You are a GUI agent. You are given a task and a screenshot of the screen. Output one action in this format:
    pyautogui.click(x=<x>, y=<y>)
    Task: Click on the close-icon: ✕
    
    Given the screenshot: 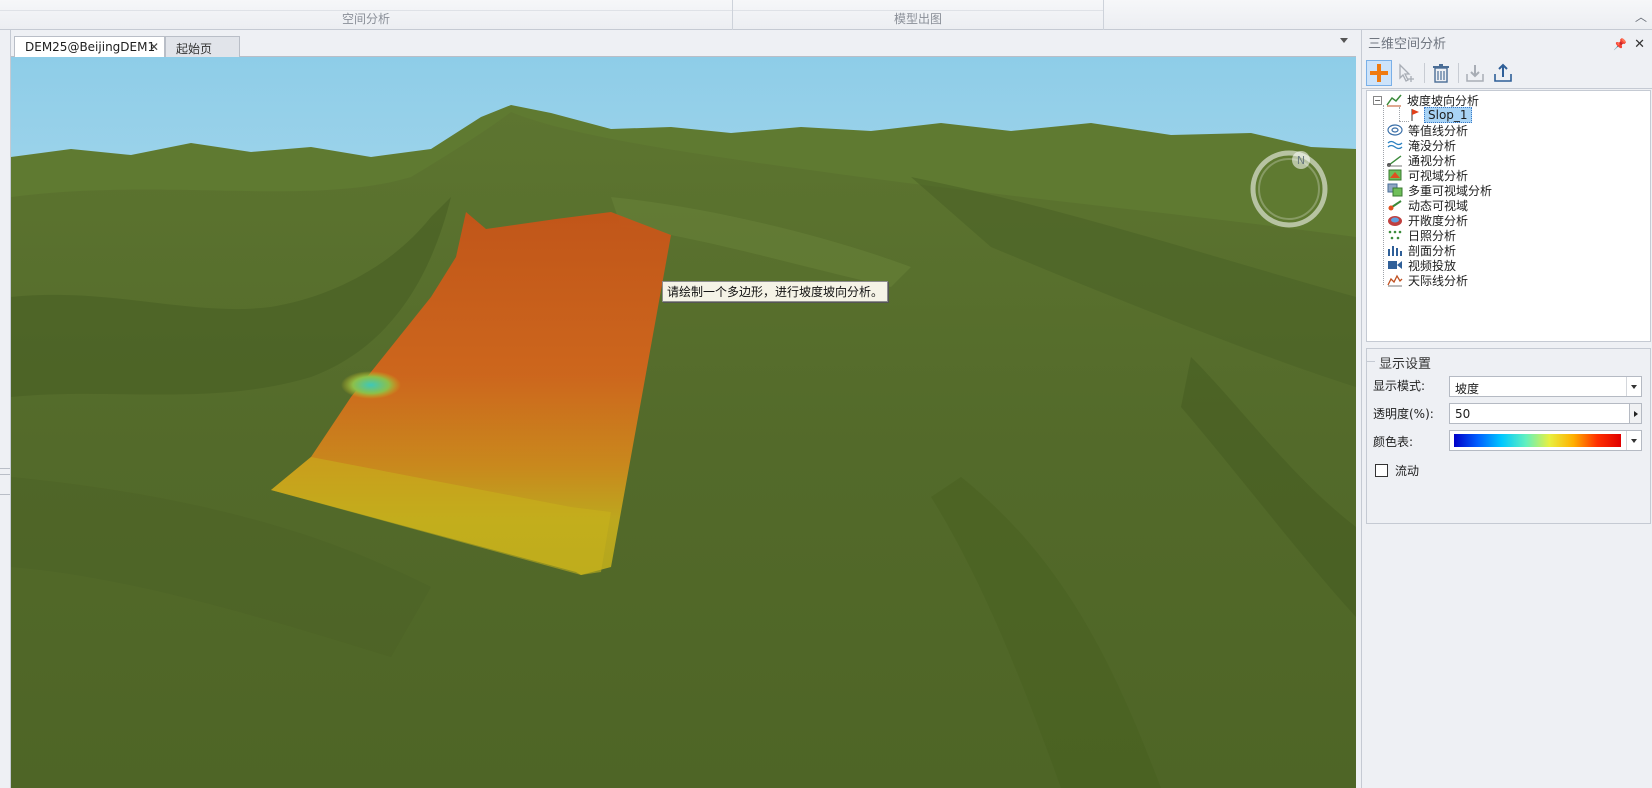 What is the action you would take?
    pyautogui.click(x=154, y=47)
    